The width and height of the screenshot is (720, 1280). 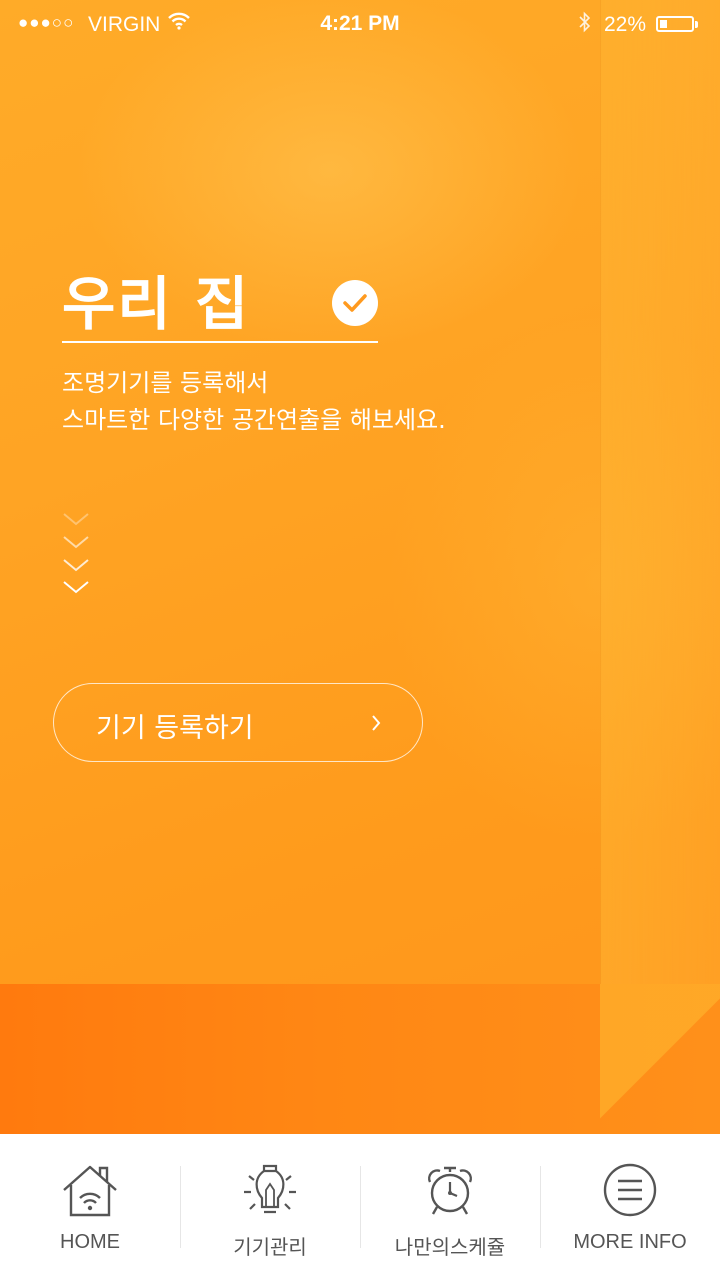 What do you see at coordinates (696, 24) in the screenshot?
I see `battery-tip` at bounding box center [696, 24].